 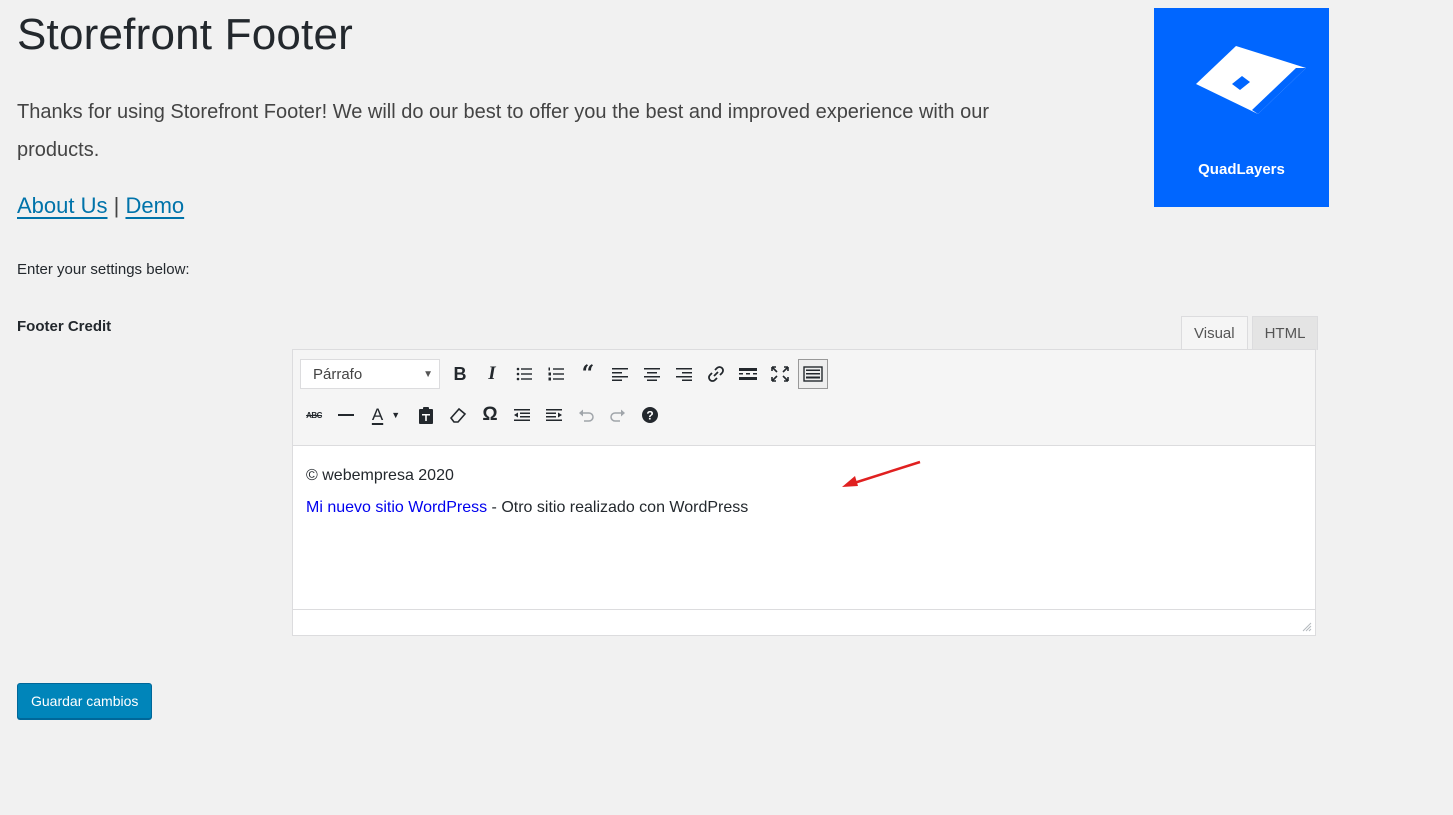 What do you see at coordinates (154, 205) in the screenshot?
I see `demo-link: Demo` at bounding box center [154, 205].